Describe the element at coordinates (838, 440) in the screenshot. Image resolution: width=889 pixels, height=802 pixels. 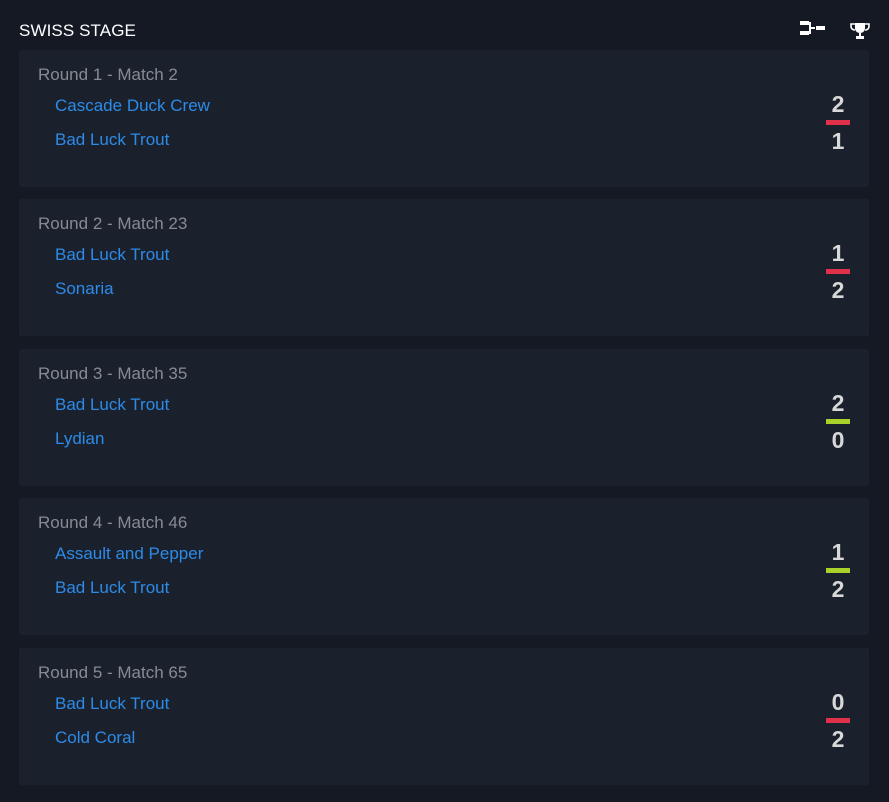
I see `score-bottom: 0` at that location.